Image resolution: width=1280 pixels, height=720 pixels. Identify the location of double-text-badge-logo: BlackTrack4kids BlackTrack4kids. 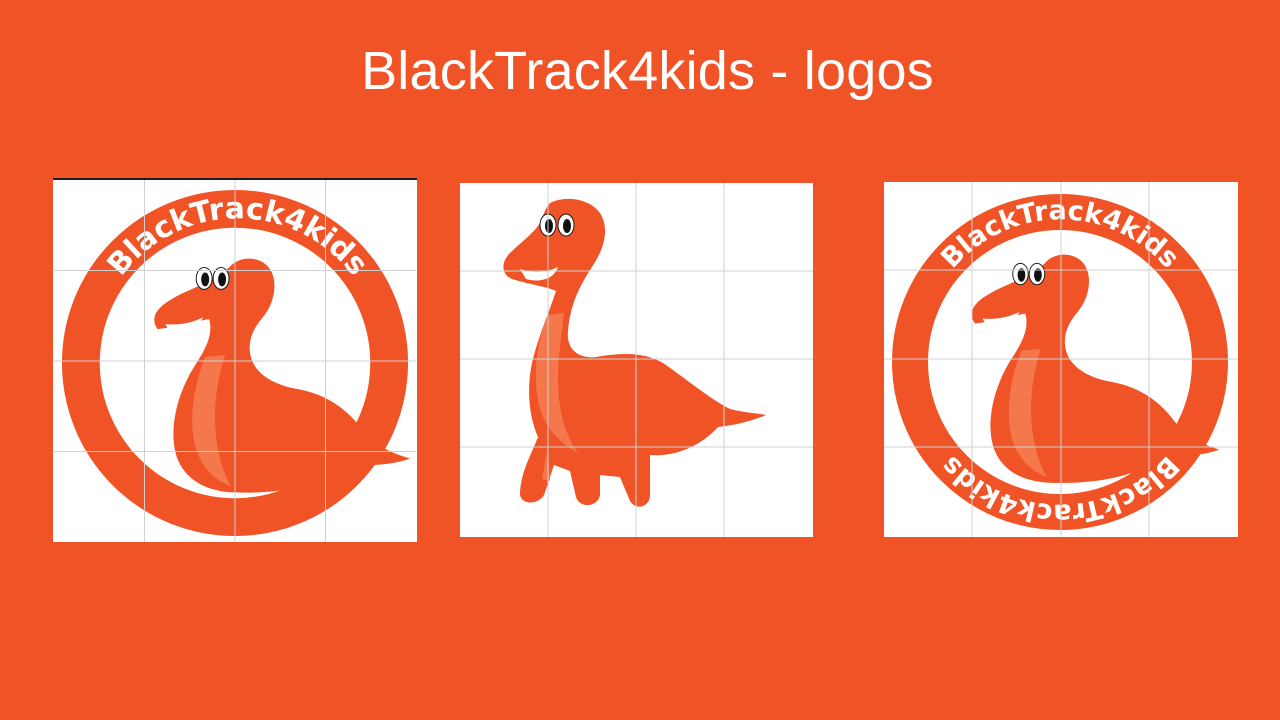
(1061, 359).